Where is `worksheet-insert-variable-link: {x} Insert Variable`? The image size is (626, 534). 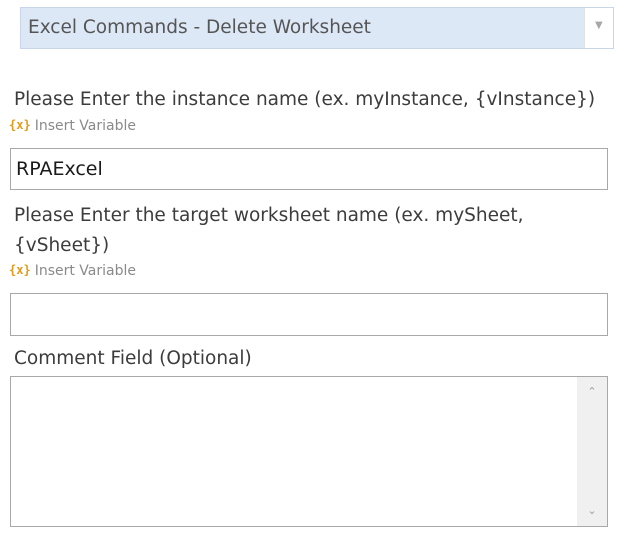 worksheet-insert-variable-link: {x} Insert Variable is located at coordinates (72, 271).